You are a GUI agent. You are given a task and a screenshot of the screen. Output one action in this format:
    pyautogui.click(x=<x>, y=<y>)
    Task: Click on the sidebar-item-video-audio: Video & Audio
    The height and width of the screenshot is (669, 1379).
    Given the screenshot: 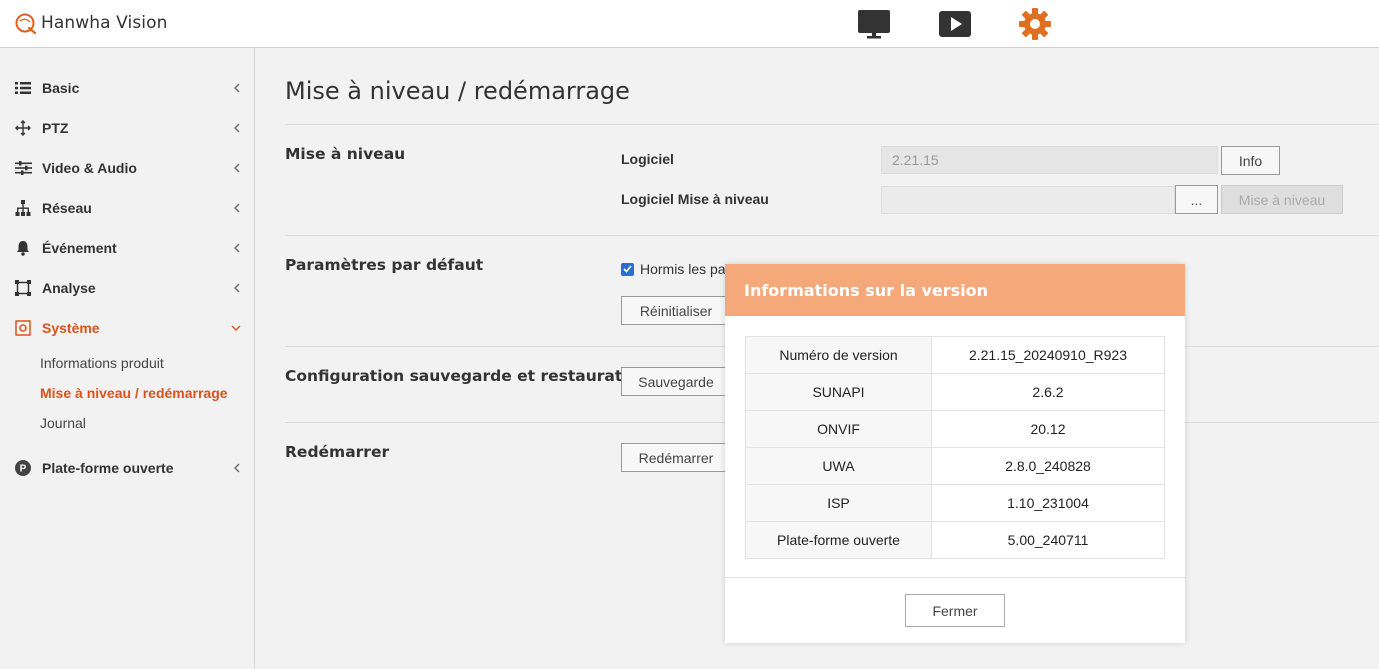 What is the action you would take?
    pyautogui.click(x=127, y=168)
    